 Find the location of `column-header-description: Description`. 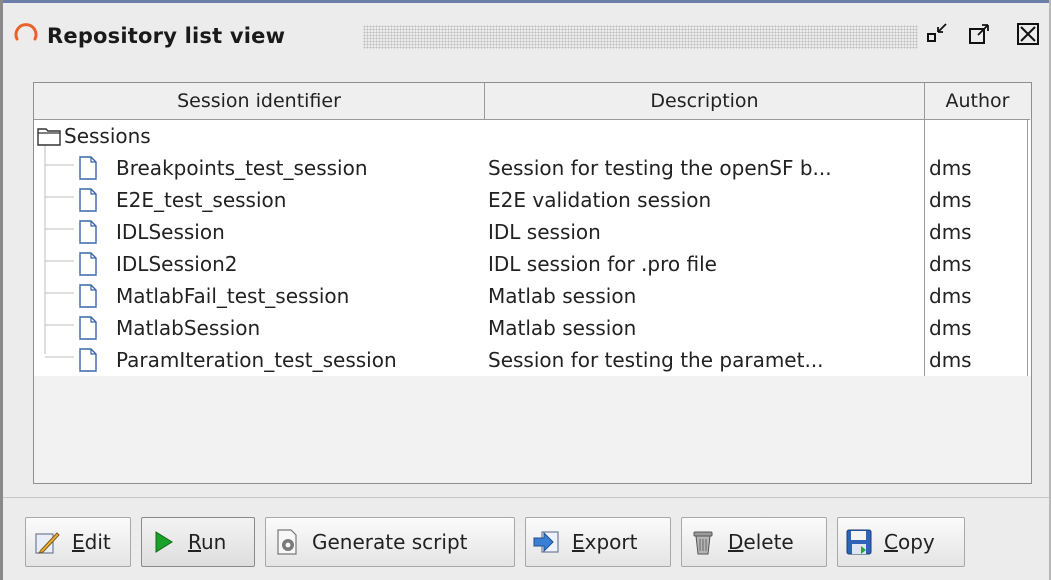

column-header-description: Description is located at coordinates (705, 101).